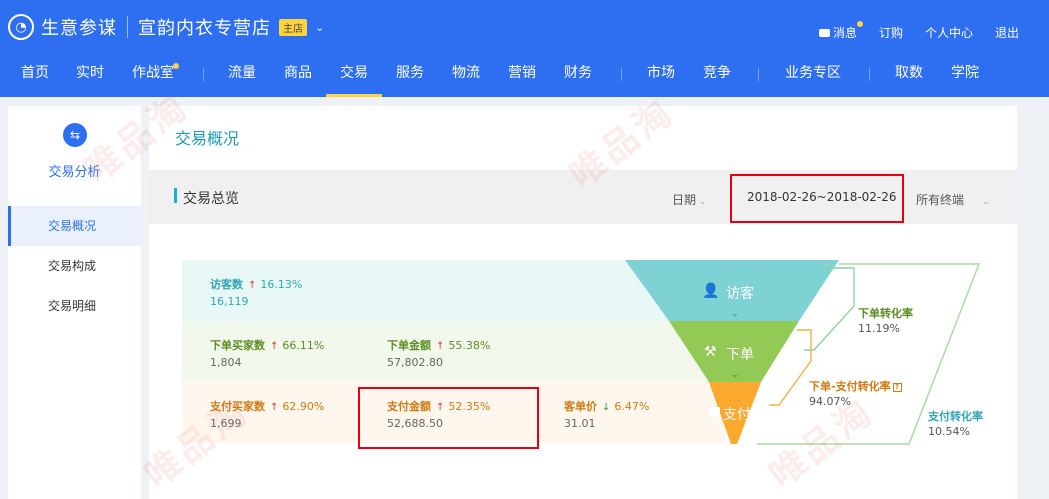  Describe the element at coordinates (74, 172) in the screenshot. I see `sidebar-title: 交易分析` at that location.